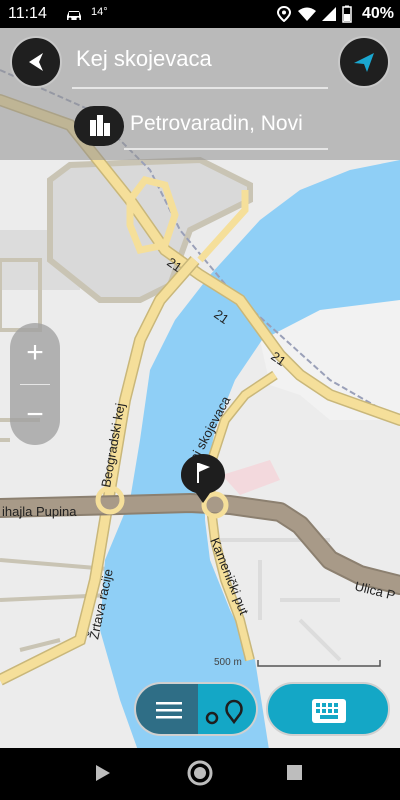 The height and width of the screenshot is (800, 400). I want to click on hamburger-menu-icon, so click(169, 710).